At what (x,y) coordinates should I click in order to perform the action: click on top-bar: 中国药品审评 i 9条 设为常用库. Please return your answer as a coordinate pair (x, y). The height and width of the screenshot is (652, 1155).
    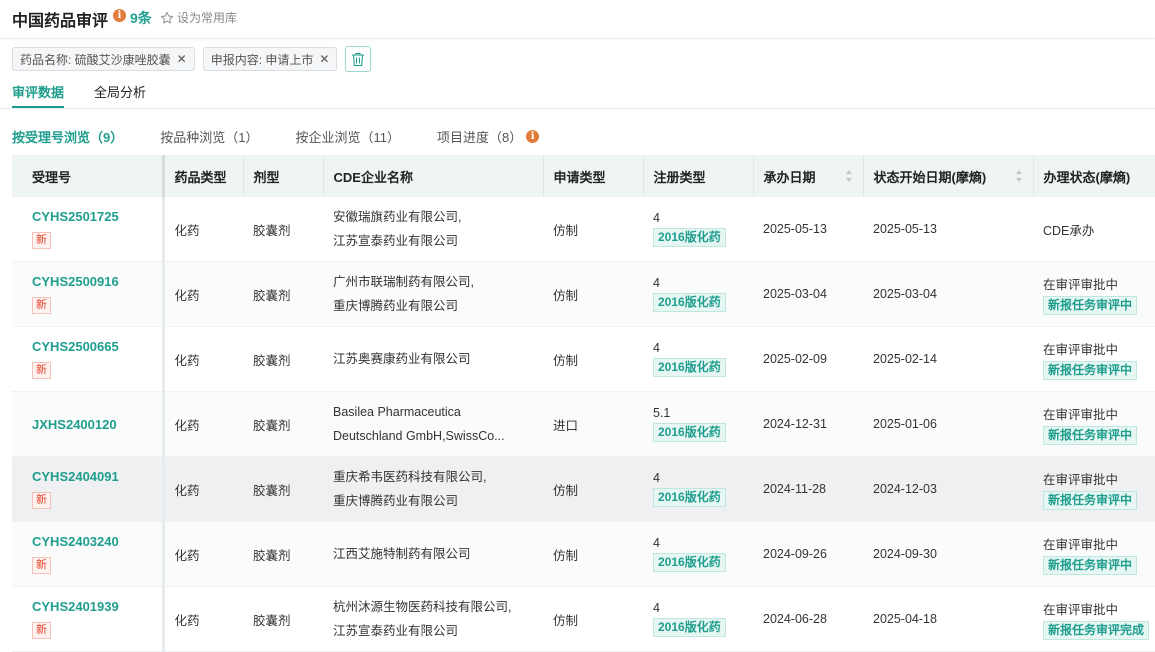
    Looking at the image, I should click on (577, 19).